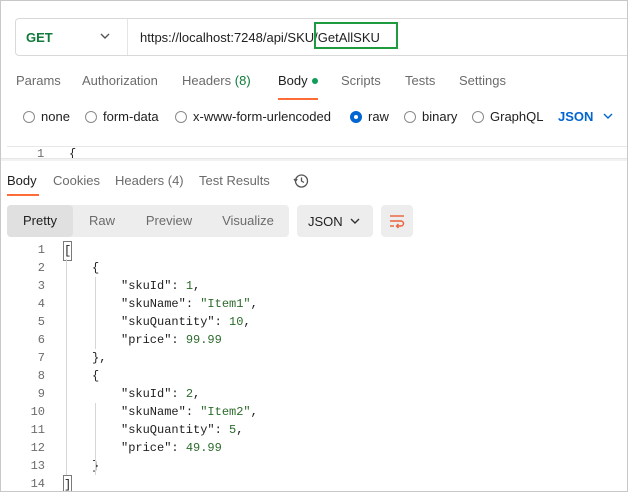 This screenshot has width=628, height=492. I want to click on method-select: GET, so click(39, 37).